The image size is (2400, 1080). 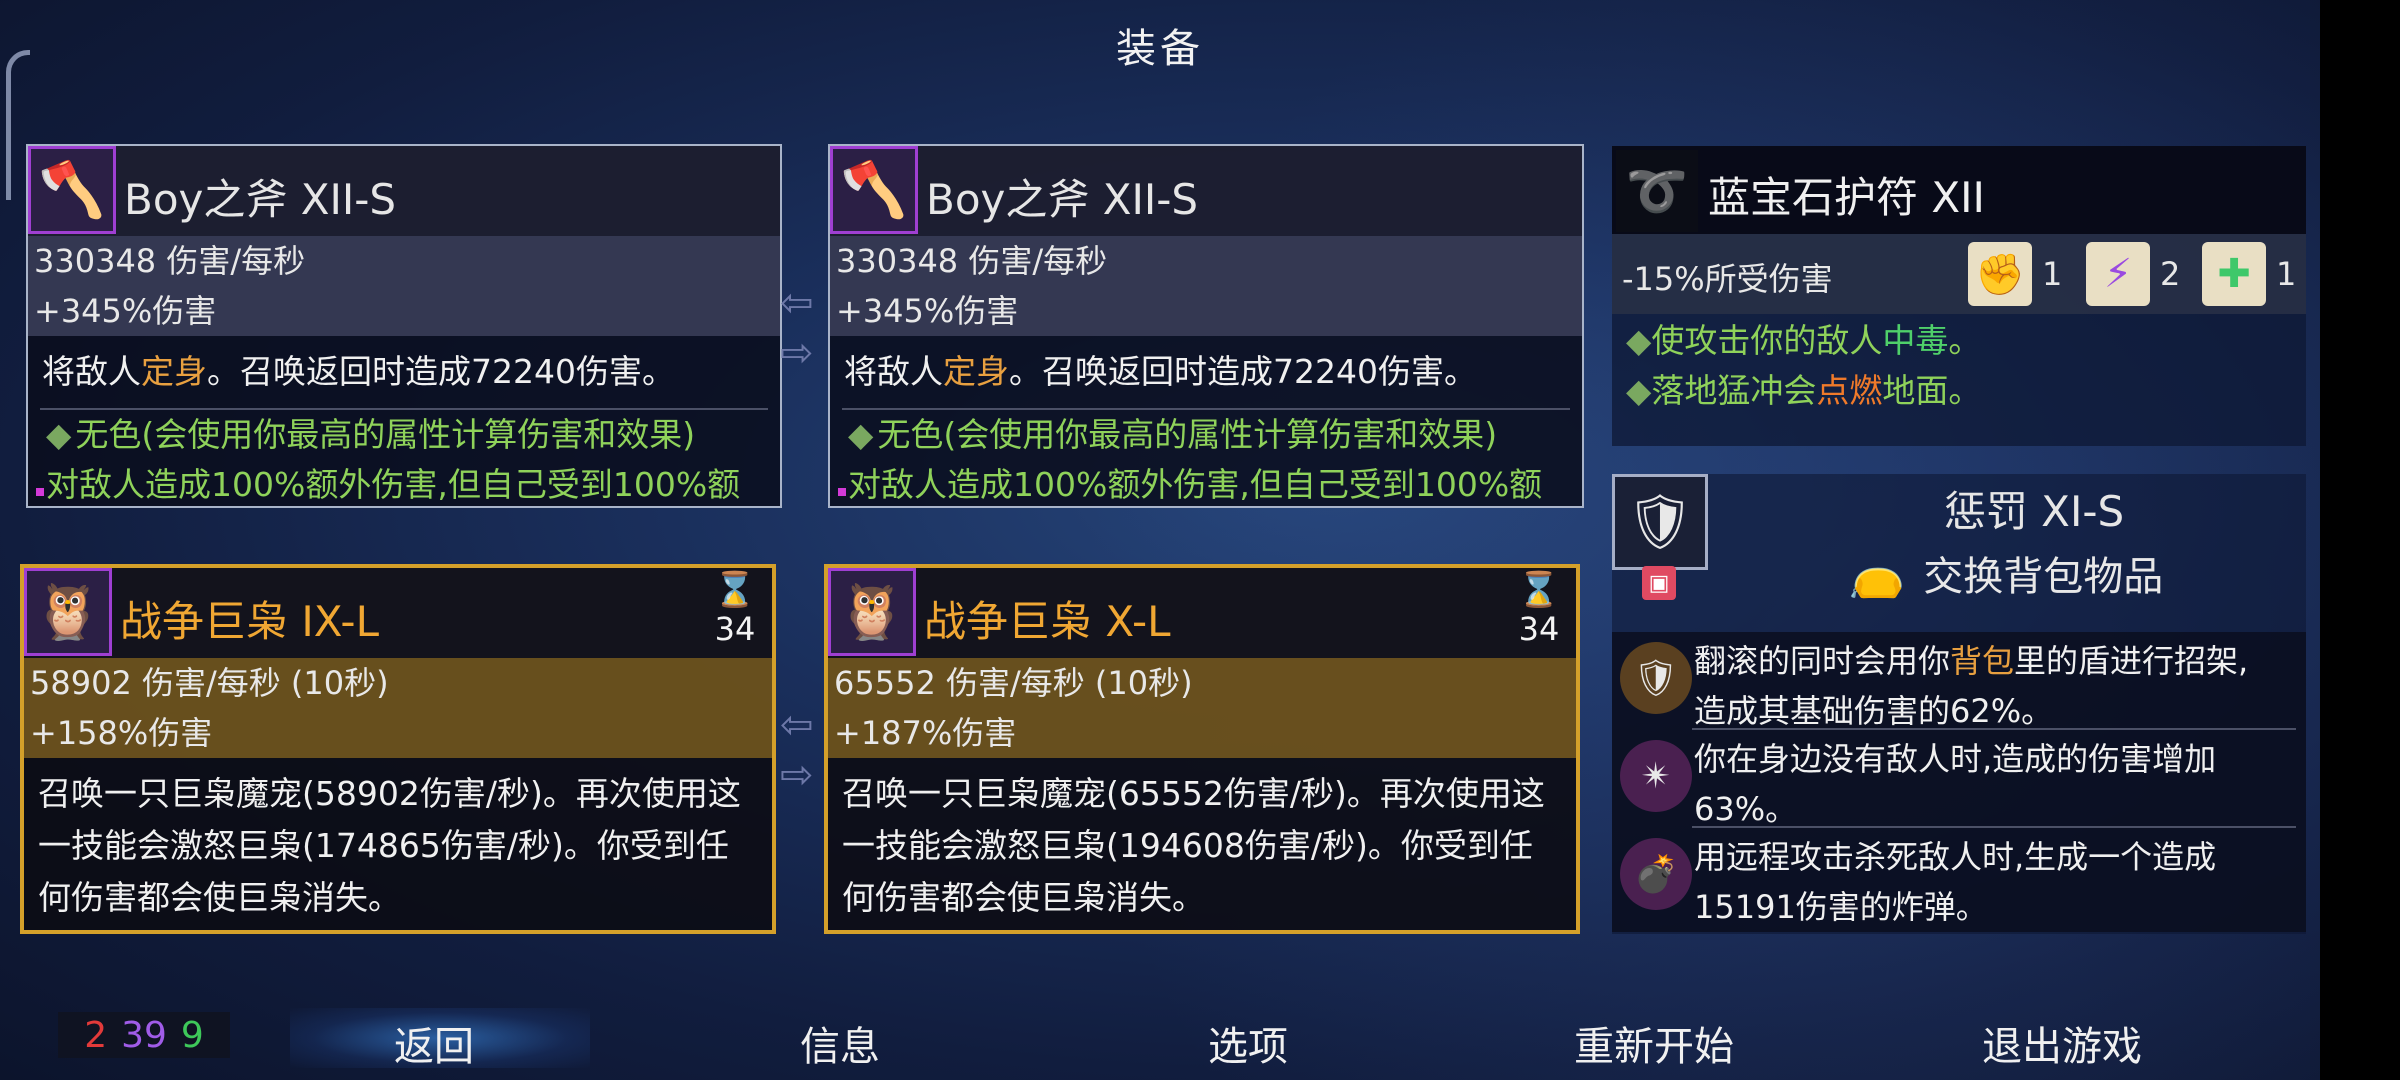 What do you see at coordinates (192, 1035) in the screenshot?
I see `survival-count: 9` at bounding box center [192, 1035].